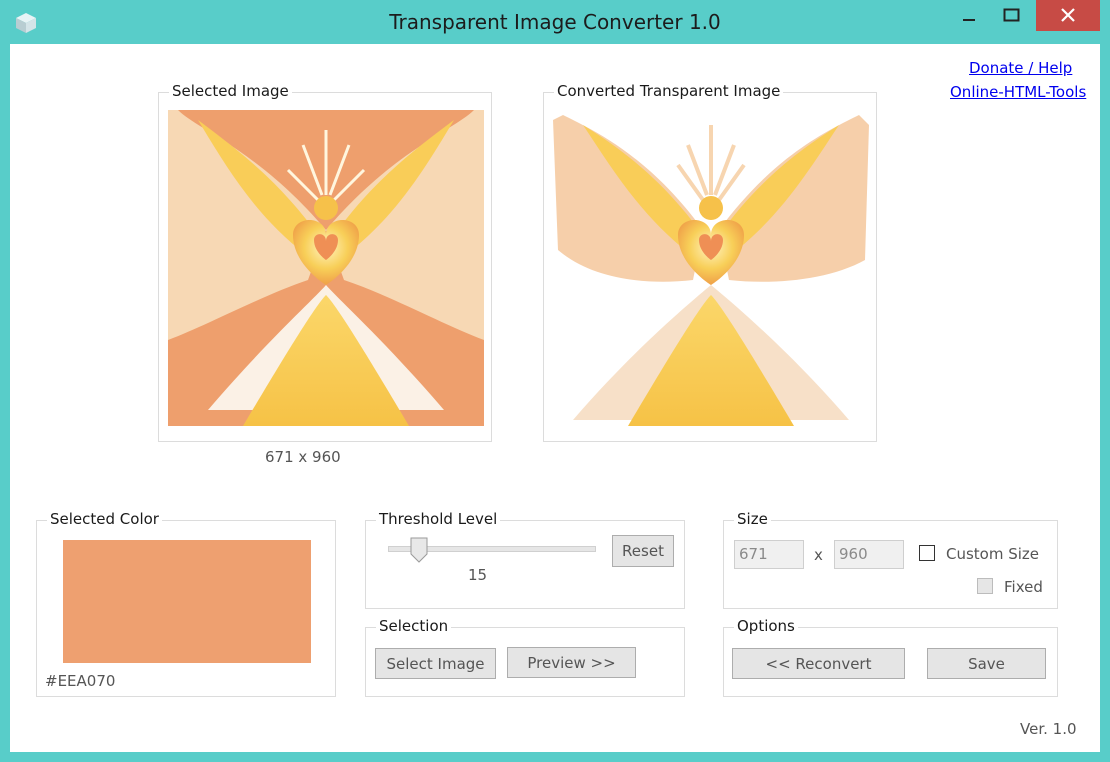 The image size is (1110, 762). I want to click on maximize-icon, so click(1011, 15).